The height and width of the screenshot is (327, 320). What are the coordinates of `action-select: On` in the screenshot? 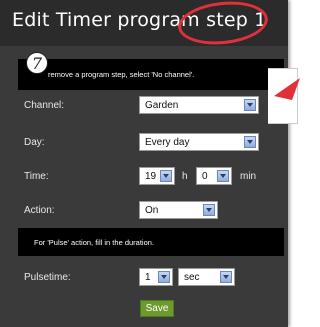 It's located at (178, 210).